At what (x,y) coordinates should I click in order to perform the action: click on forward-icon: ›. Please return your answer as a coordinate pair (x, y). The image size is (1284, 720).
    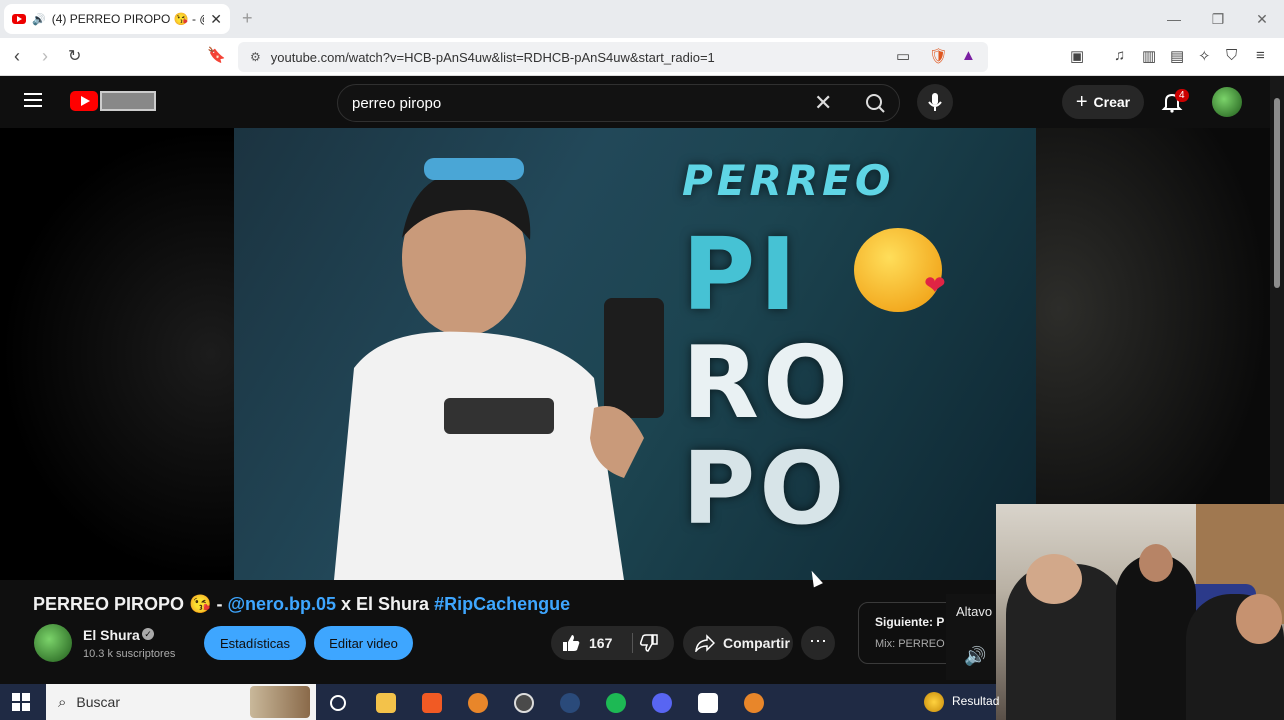
    Looking at the image, I should click on (45, 56).